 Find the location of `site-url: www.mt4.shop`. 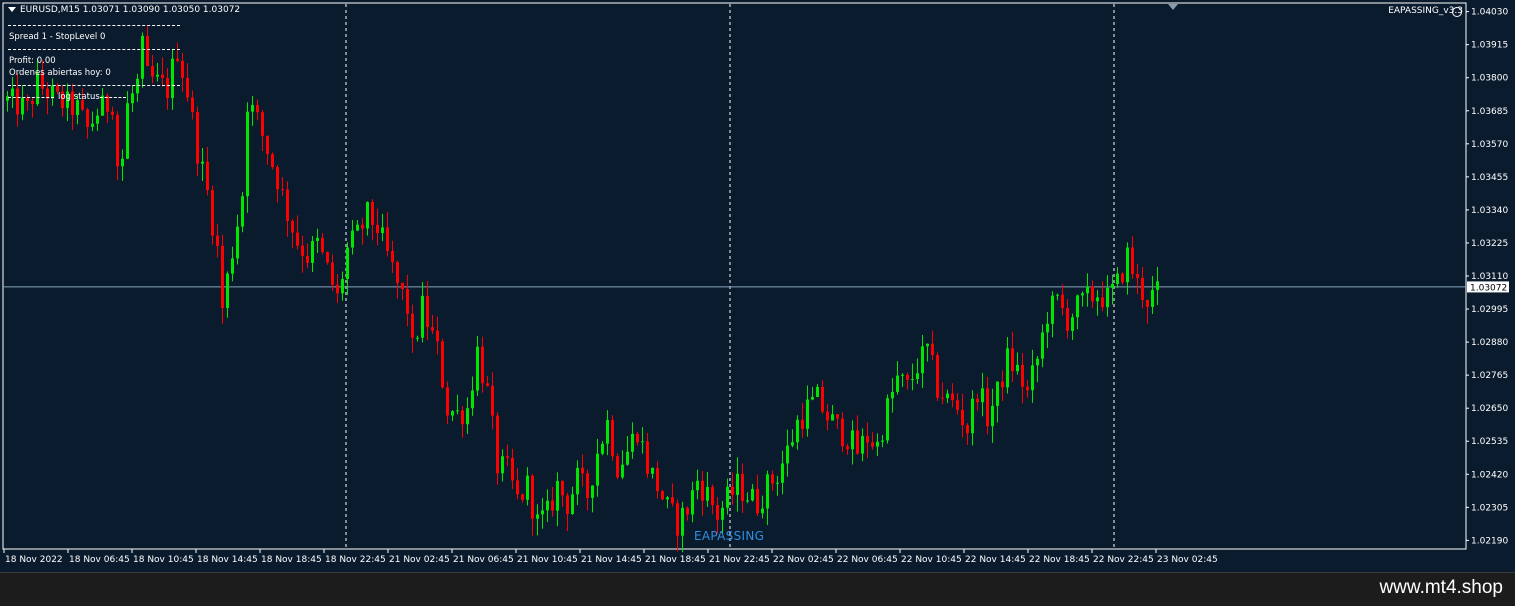

site-url: www.mt4.shop is located at coordinates (1441, 588).